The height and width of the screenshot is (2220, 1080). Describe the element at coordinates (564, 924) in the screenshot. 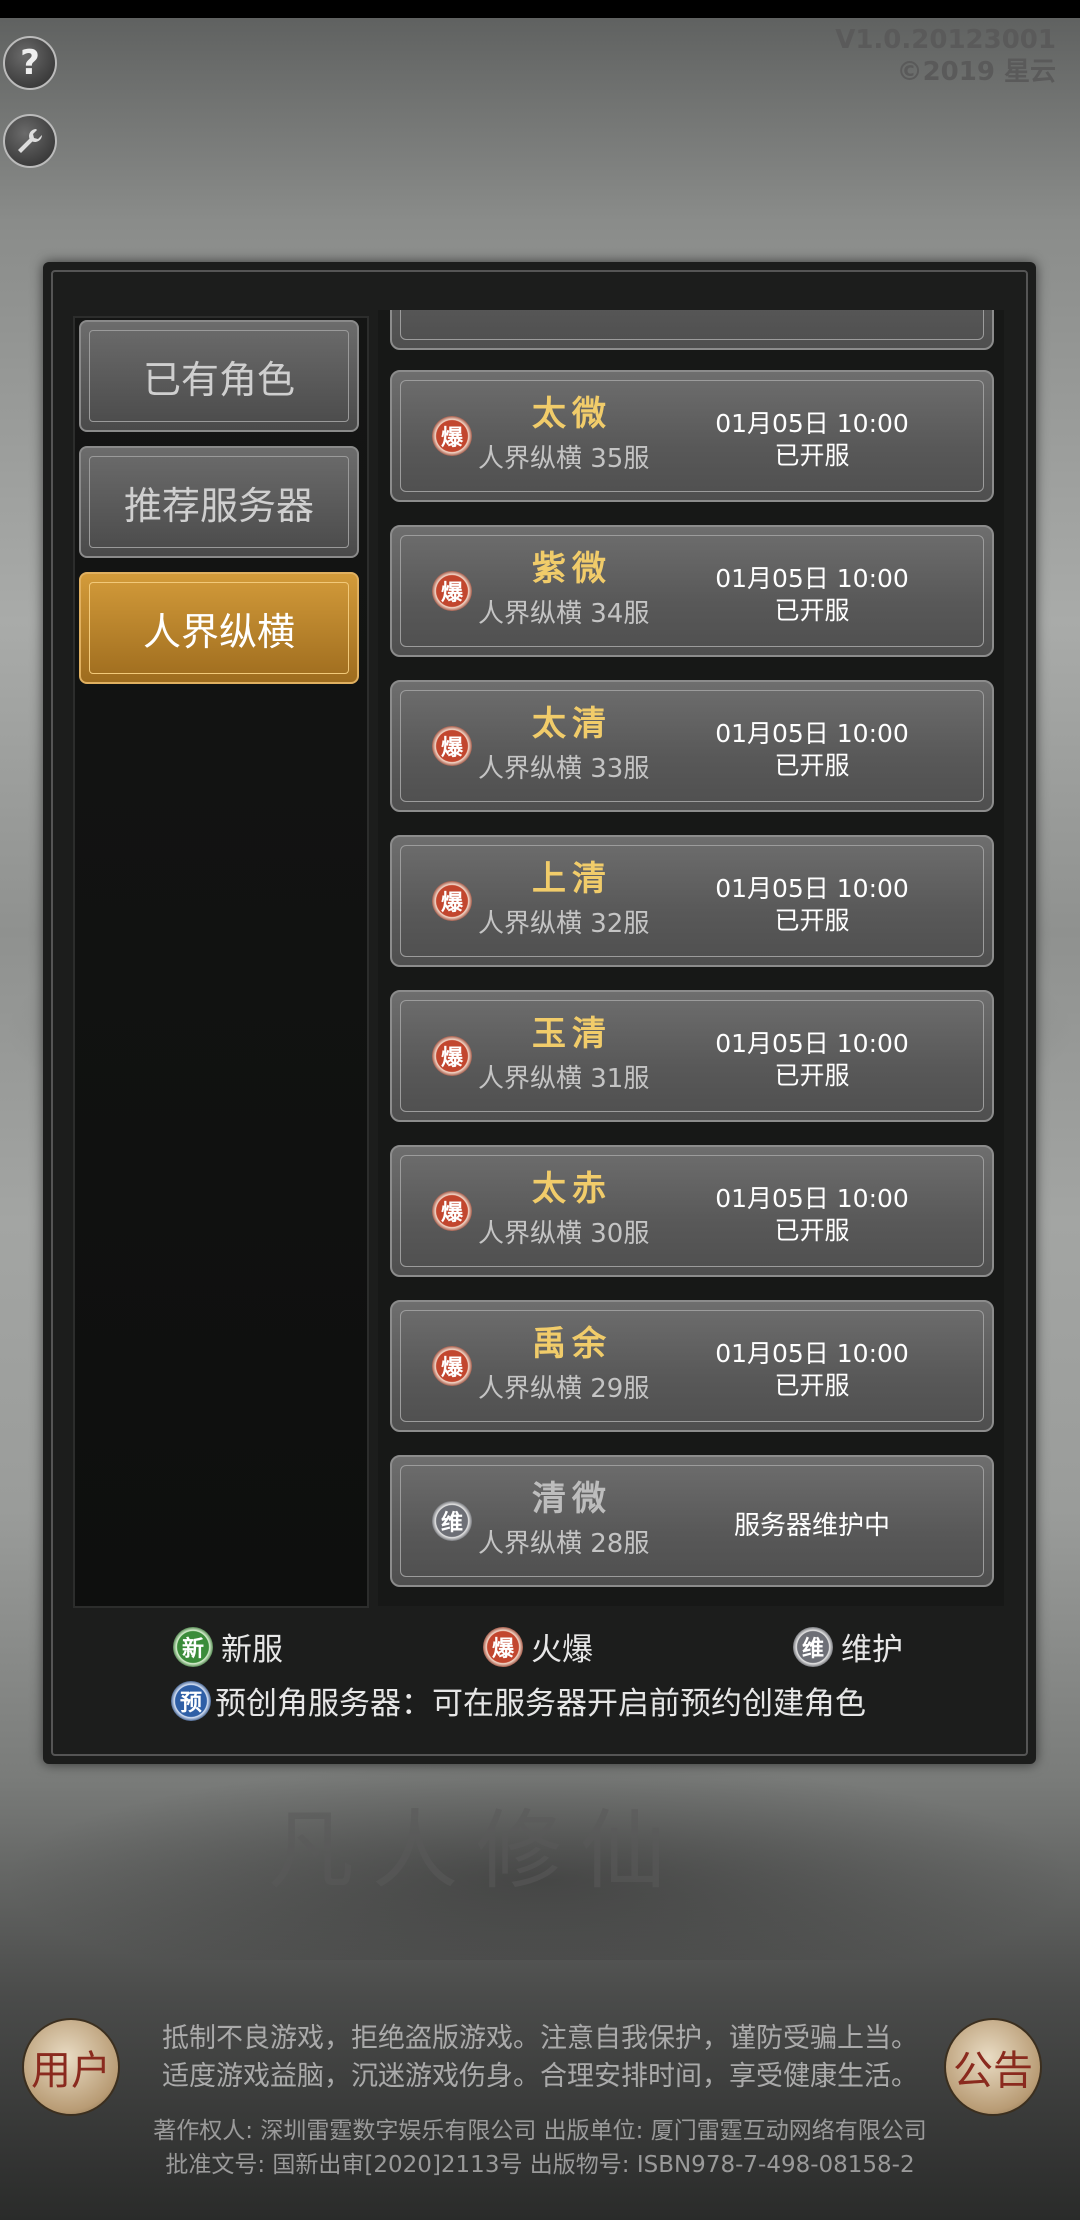

I see `server-zone: 人界纵横 32服` at that location.